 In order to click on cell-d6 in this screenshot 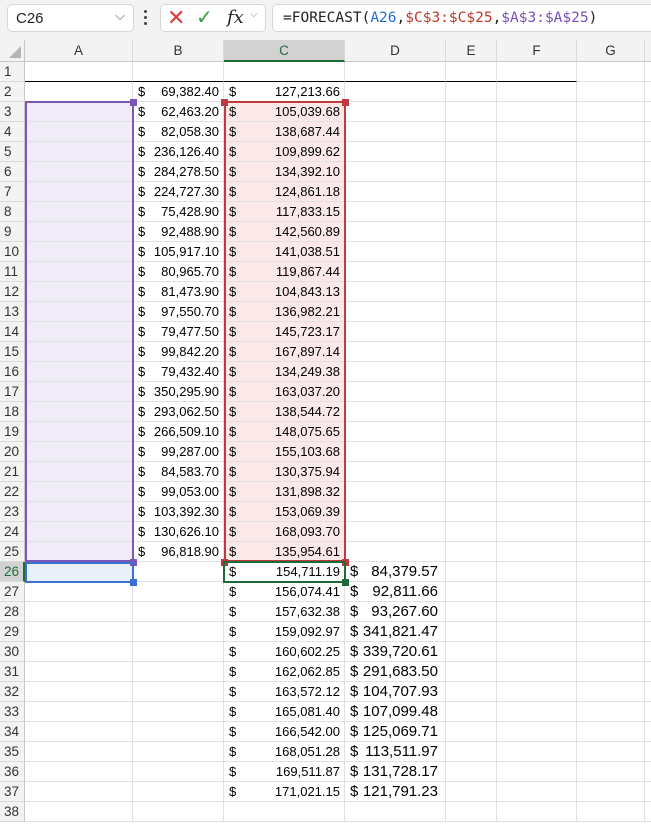, I will do `click(395, 172)`.